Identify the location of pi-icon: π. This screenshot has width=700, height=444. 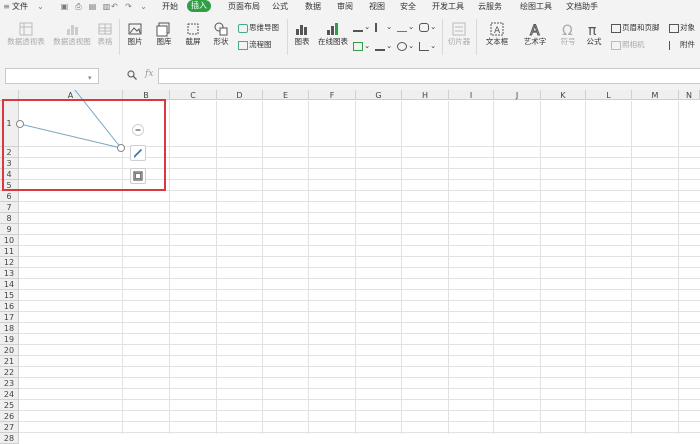
(592, 30).